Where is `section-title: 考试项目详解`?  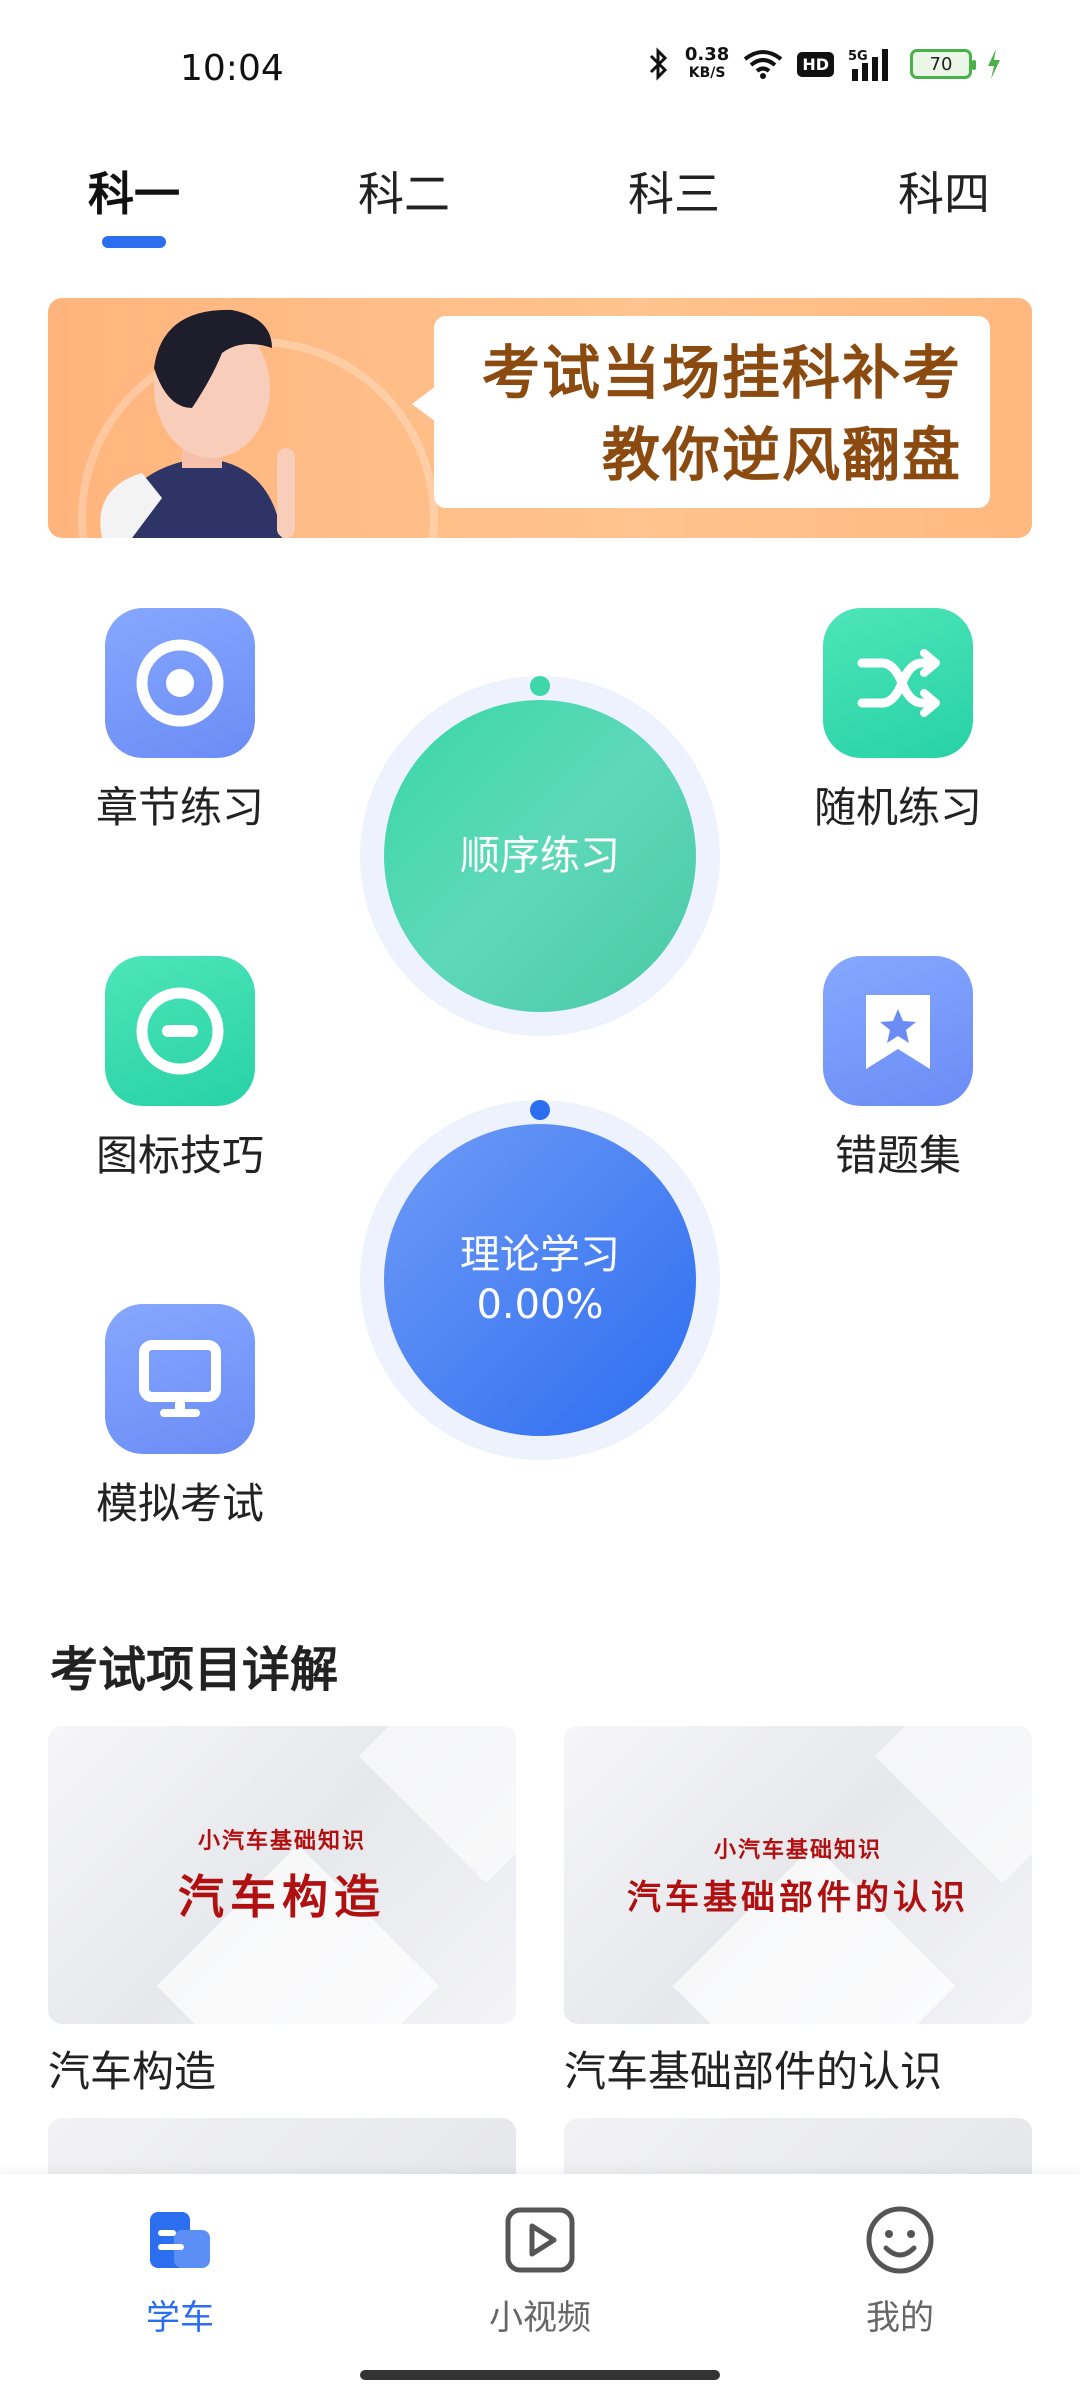 section-title: 考试项目详解 is located at coordinates (194, 1670).